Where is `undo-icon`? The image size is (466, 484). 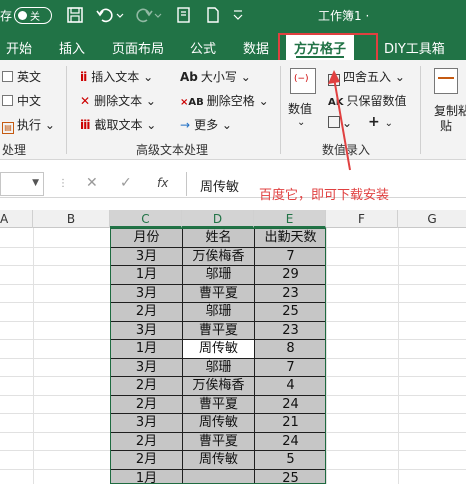 undo-icon is located at coordinates (105, 15).